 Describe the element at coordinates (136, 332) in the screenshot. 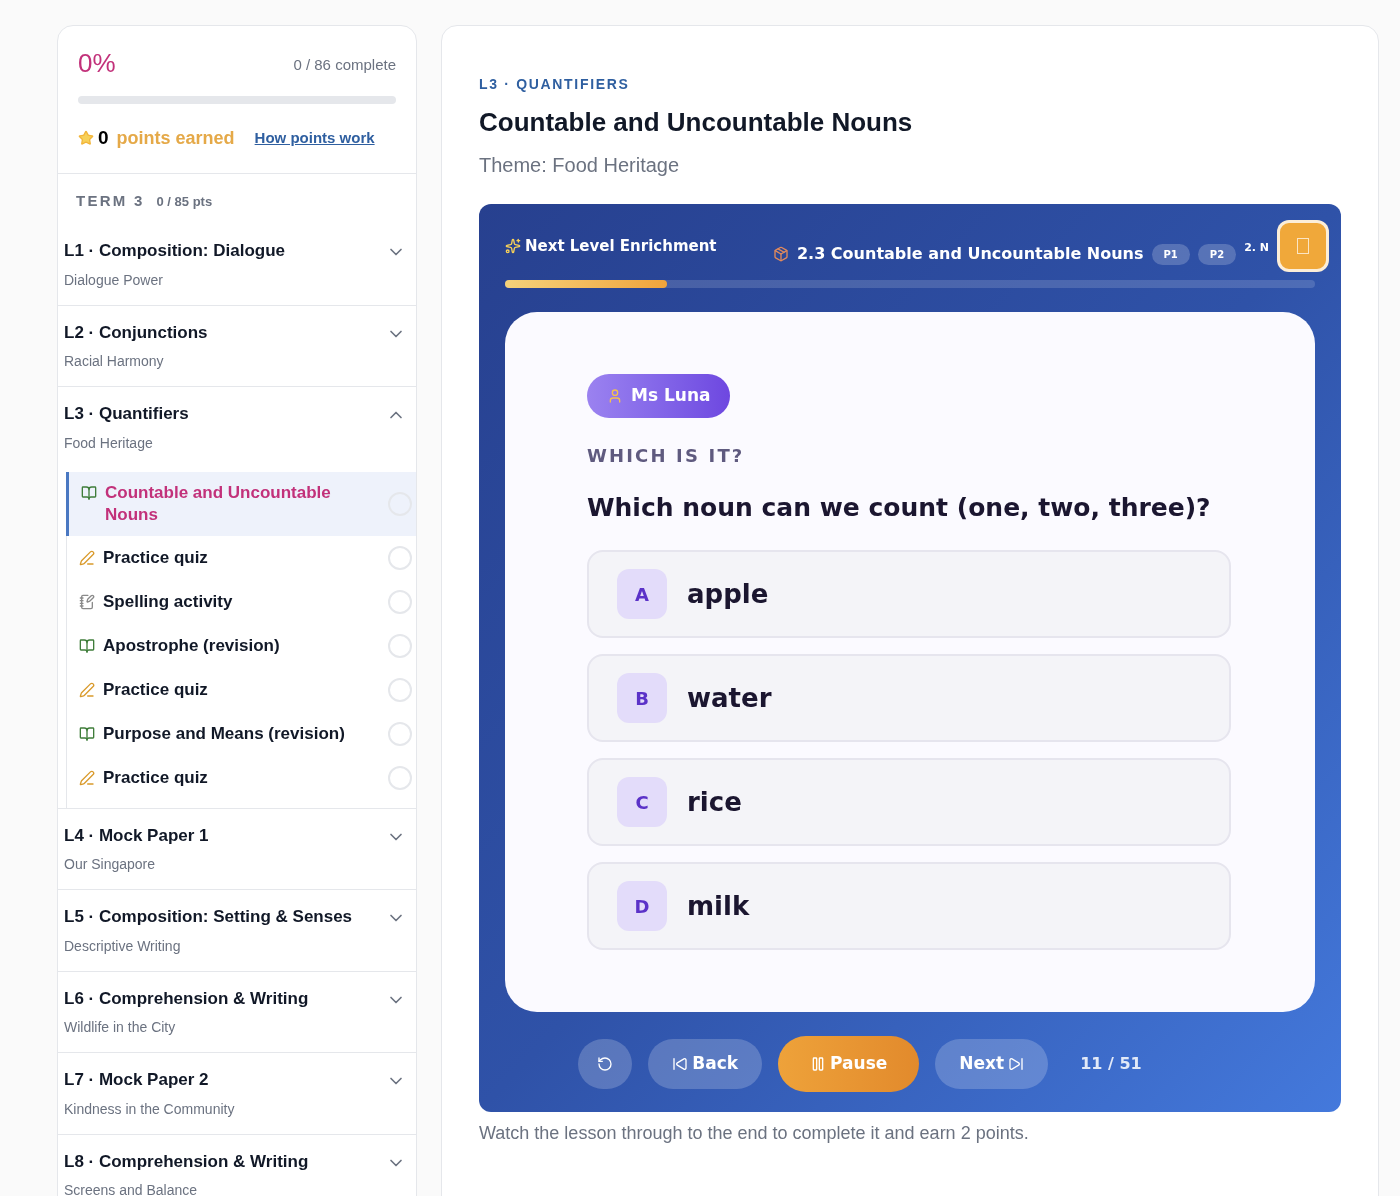

I see `module-title: L2 · Conjunctions` at that location.